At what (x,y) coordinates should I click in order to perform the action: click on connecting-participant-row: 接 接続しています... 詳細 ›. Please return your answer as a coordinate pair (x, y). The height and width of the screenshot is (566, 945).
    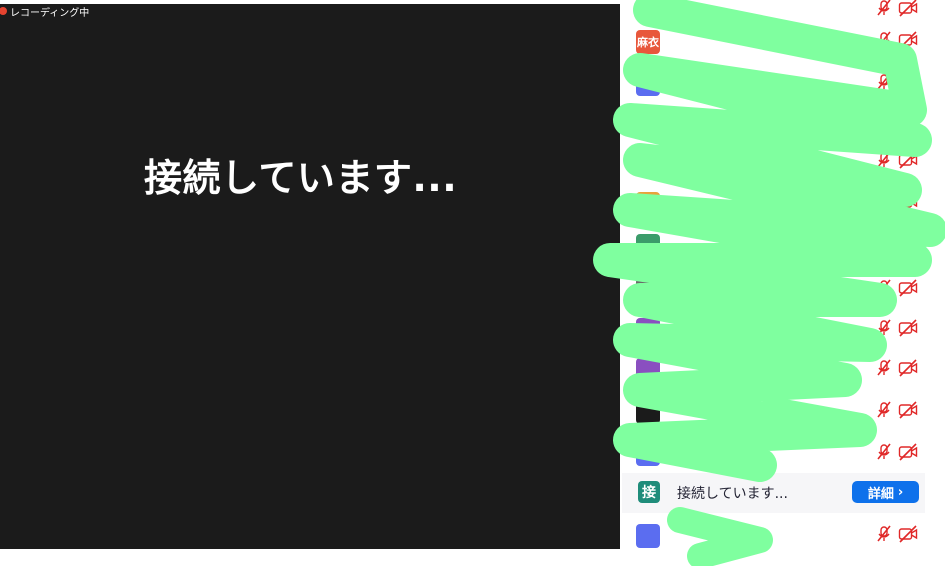
    Looking at the image, I should click on (773, 493).